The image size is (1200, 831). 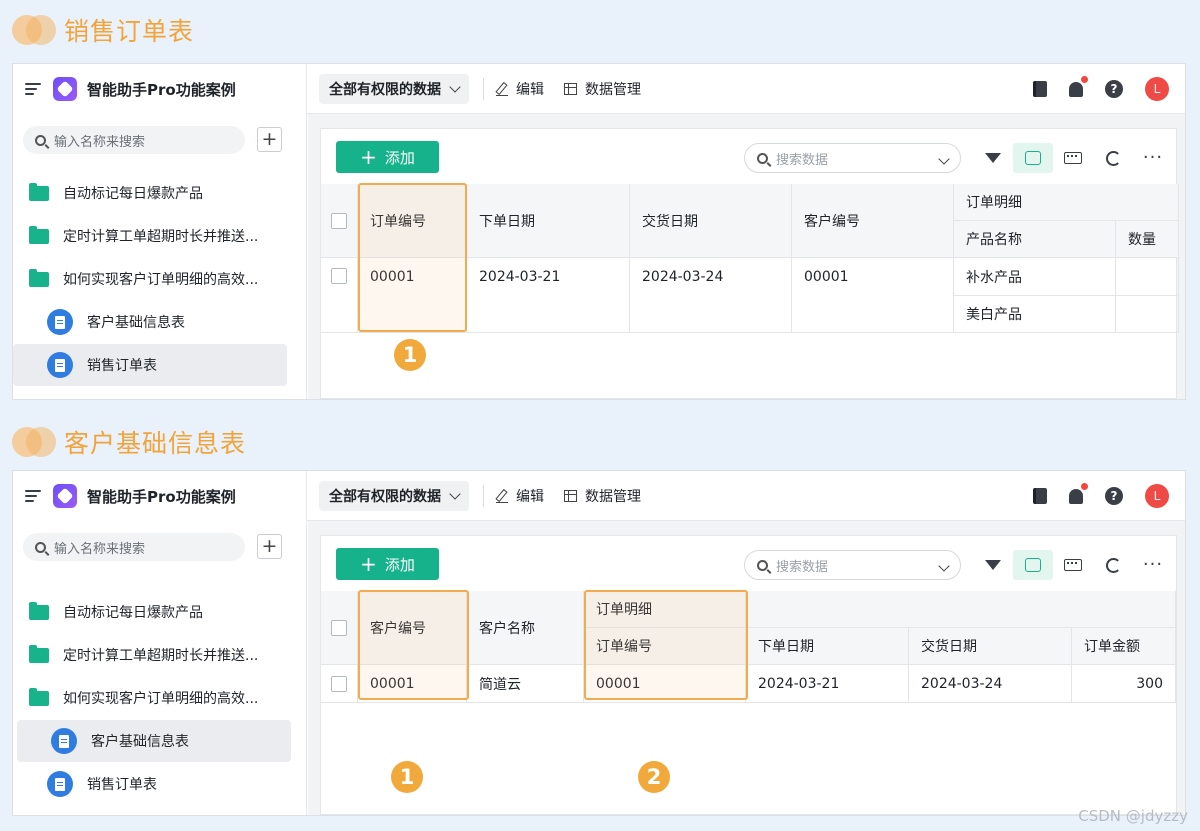 What do you see at coordinates (502, 496) in the screenshot?
I see `edit-icon` at bounding box center [502, 496].